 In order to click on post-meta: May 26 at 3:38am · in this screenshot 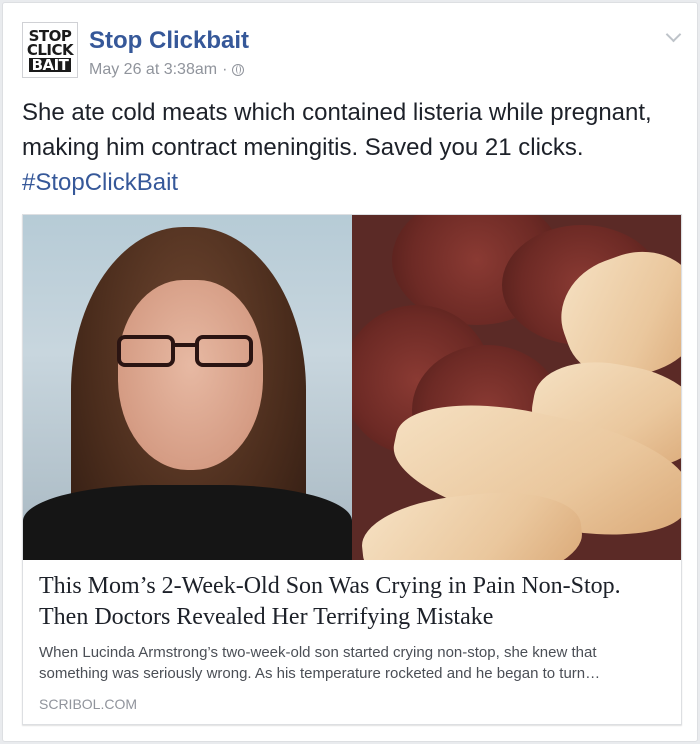, I will do `click(167, 70)`.